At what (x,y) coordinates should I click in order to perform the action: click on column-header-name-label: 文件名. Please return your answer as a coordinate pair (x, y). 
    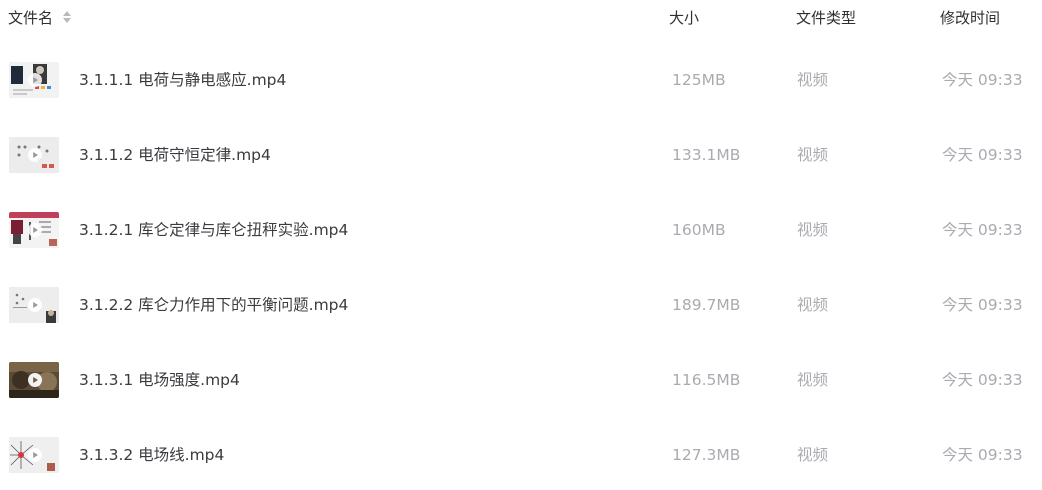
    Looking at the image, I should click on (31, 18).